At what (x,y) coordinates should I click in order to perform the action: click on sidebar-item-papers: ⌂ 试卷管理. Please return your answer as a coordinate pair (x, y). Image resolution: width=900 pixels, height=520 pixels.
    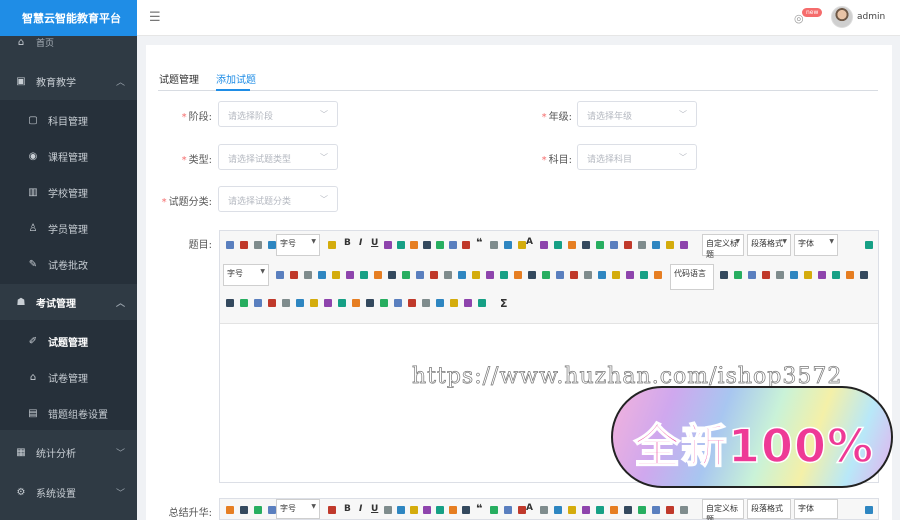
    Looking at the image, I should click on (68, 377).